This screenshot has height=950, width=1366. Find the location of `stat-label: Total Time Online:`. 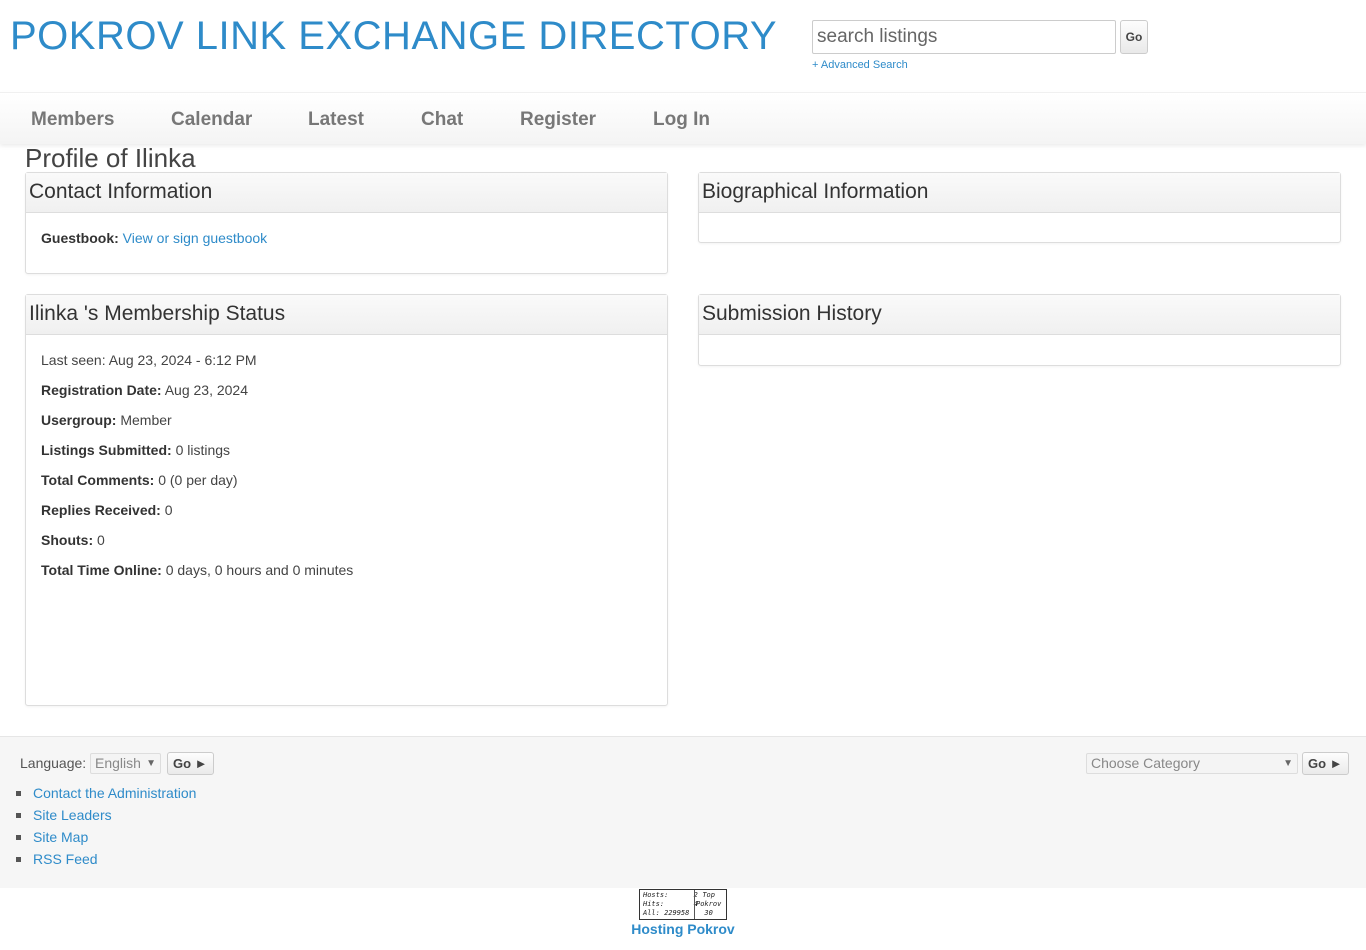

stat-label: Total Time Online: is located at coordinates (101, 570).